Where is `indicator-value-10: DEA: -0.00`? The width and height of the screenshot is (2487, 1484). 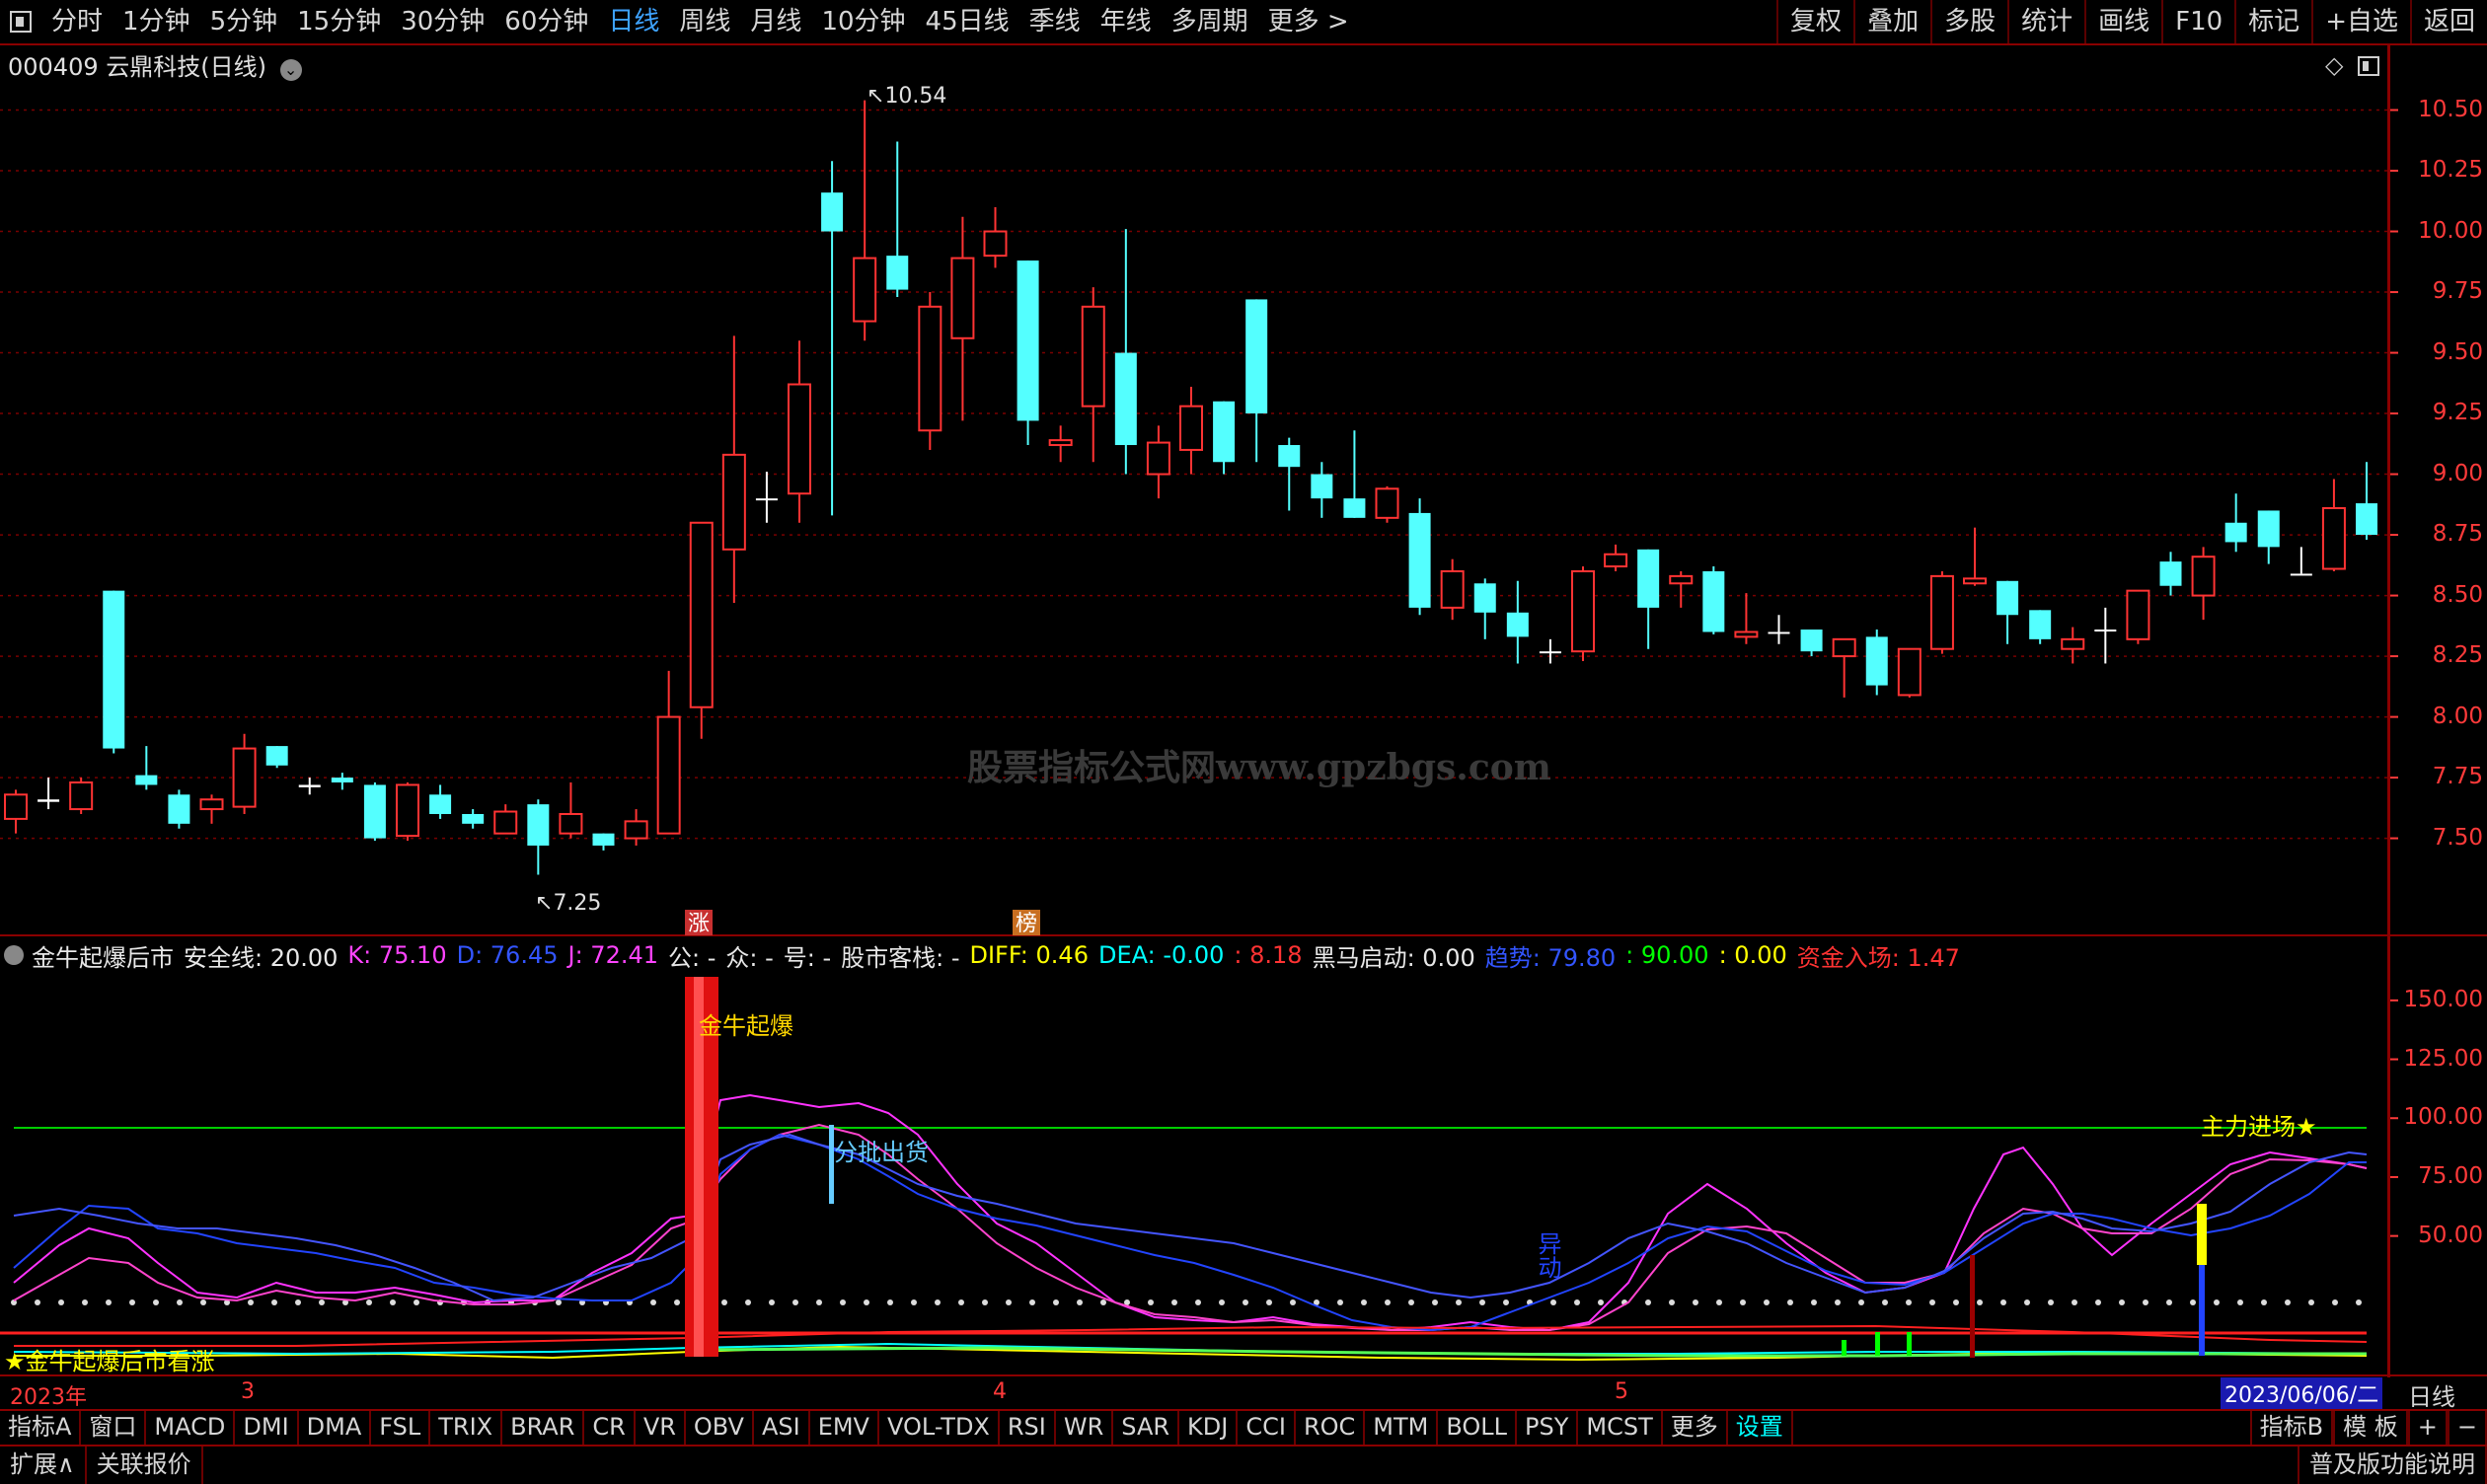
indicator-value-10: DEA: -0.00 is located at coordinates (1161, 955).